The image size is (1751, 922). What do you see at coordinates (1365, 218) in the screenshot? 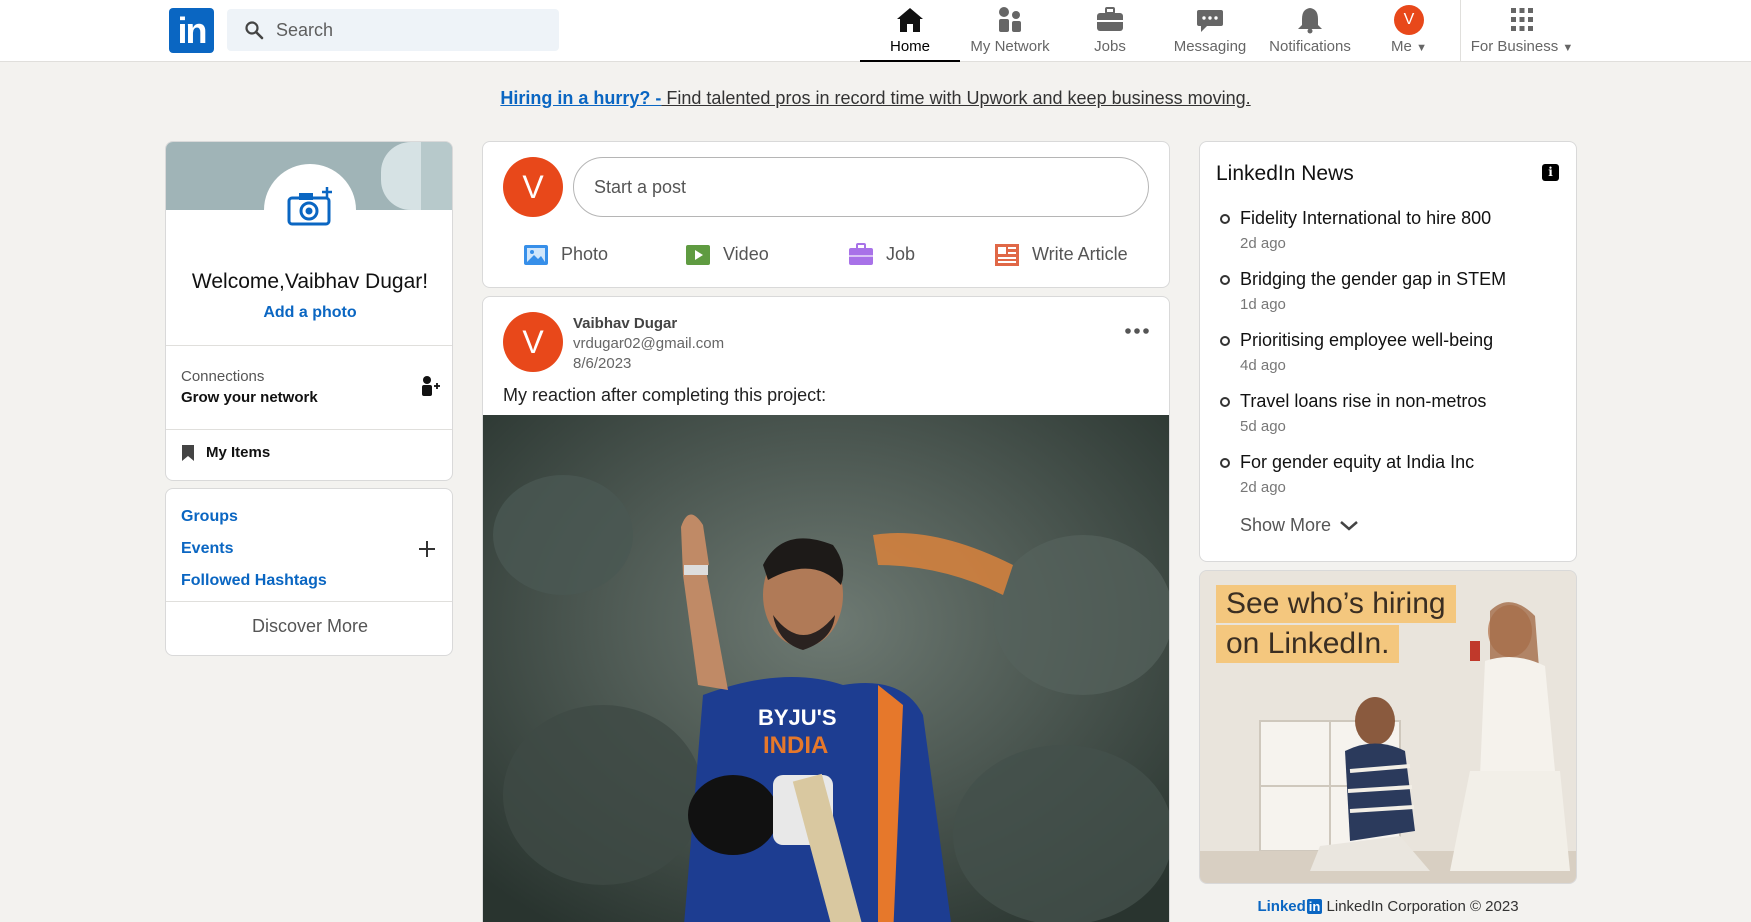
I see `news-headline: Fidelity International to hire 800` at bounding box center [1365, 218].